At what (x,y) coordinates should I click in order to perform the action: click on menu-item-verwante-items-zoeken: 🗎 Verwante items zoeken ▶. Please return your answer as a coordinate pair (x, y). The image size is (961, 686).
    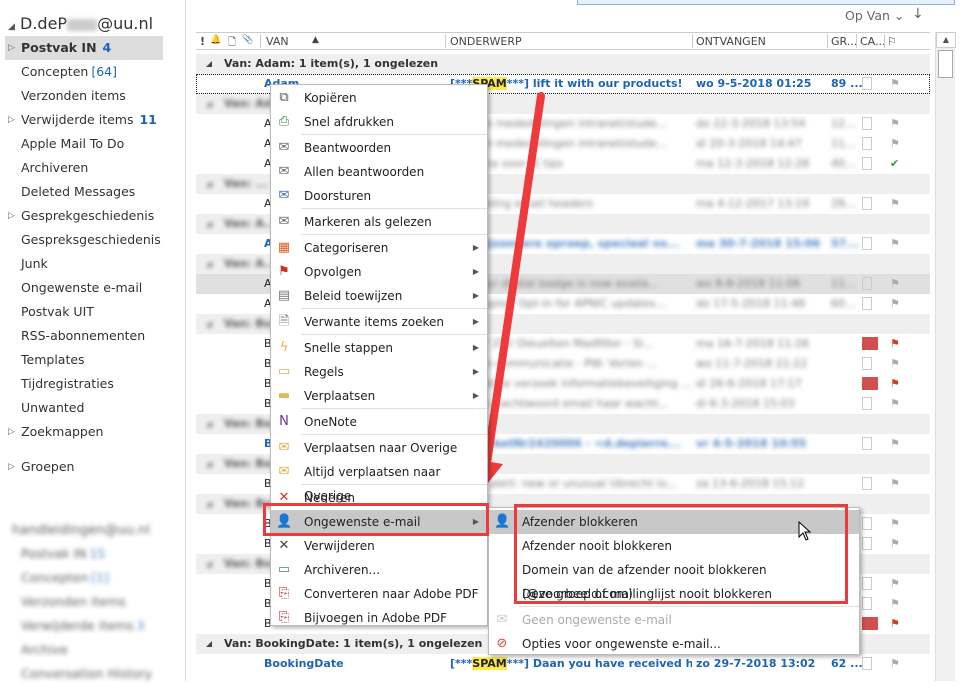
    Looking at the image, I should click on (379, 322).